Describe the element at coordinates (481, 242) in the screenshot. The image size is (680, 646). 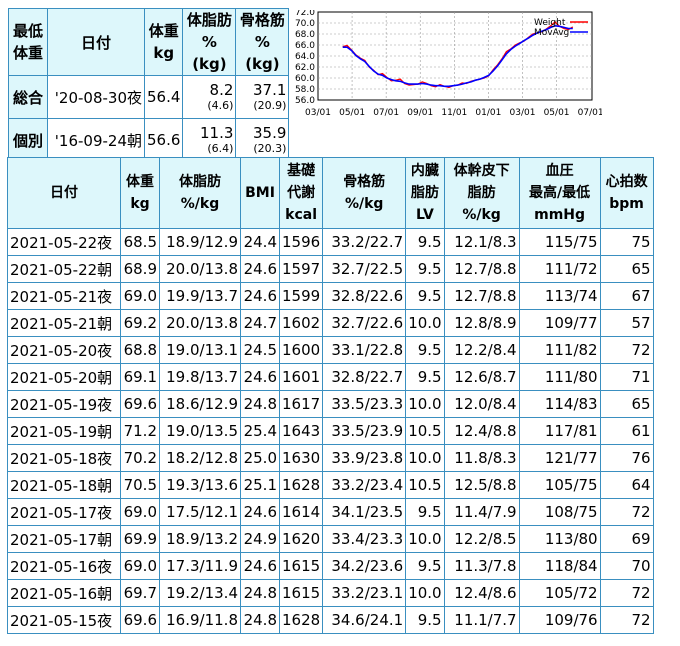
I see `cell-trunk-subcutaneous-fat: 12.1/8.3` at that location.